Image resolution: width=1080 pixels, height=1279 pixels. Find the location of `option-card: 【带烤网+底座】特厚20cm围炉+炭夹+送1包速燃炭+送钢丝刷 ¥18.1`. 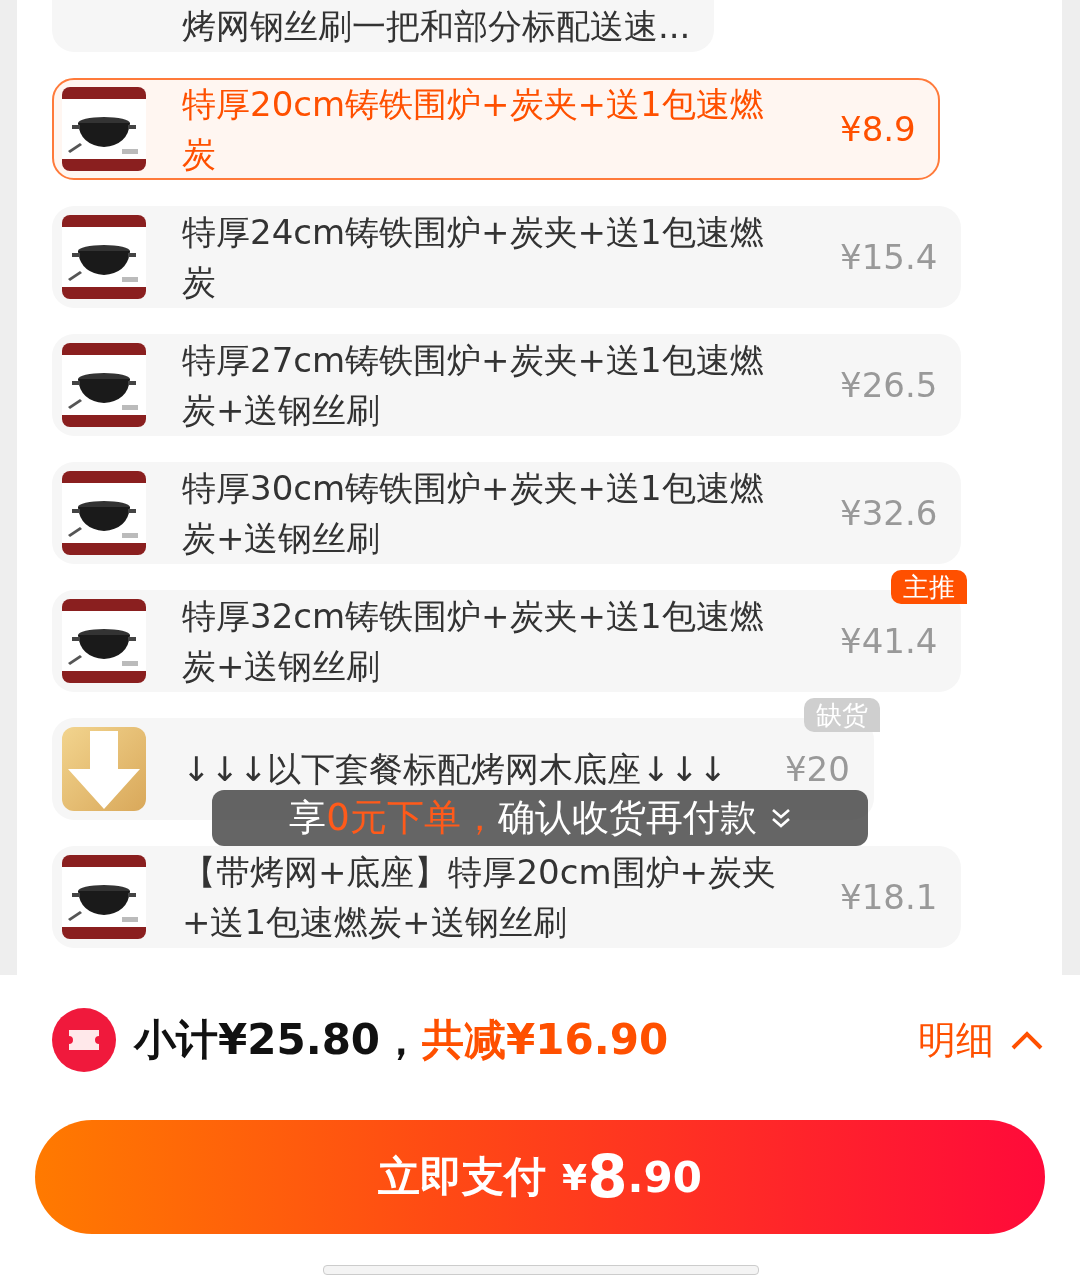

option-card: 【带烤网+底座】特厚20cm围炉+炭夹+送1包速燃炭+送钢丝刷 ¥18.1 is located at coordinates (507, 897).